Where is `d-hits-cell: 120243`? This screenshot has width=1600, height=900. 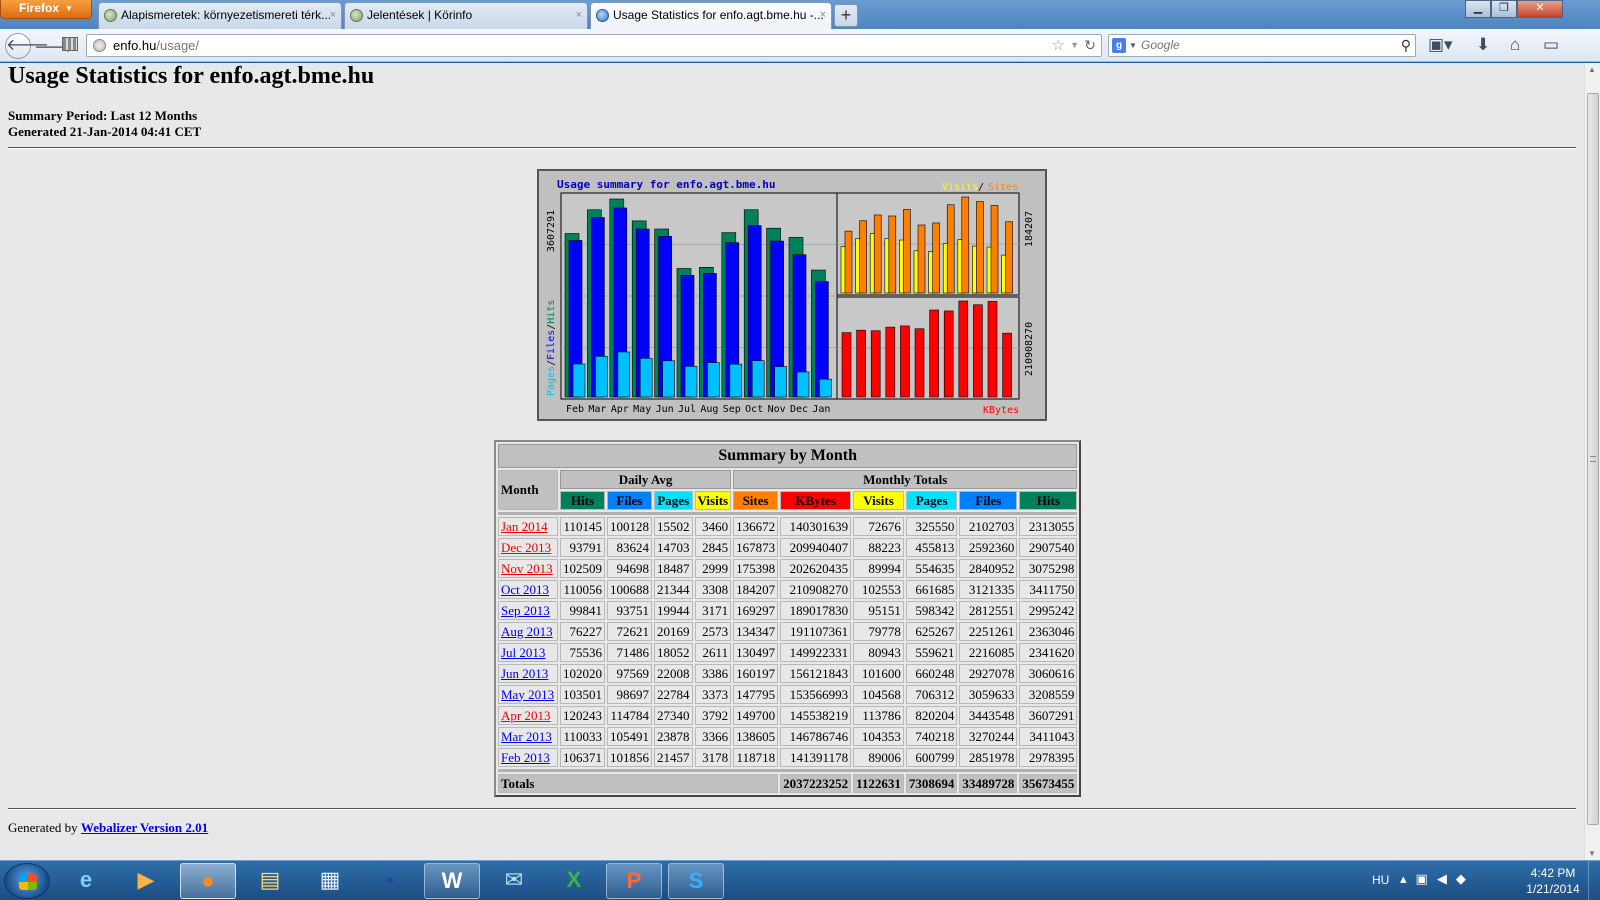 d-hits-cell: 120243 is located at coordinates (582, 715).